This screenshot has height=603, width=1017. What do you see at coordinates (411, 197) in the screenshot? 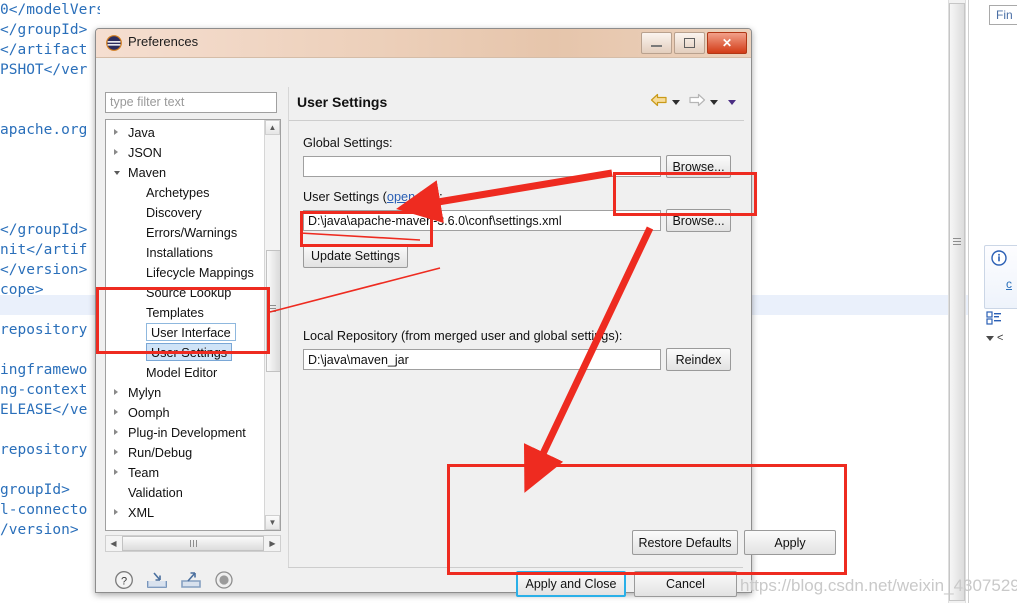
I see `open-file-link: open file` at bounding box center [411, 197].